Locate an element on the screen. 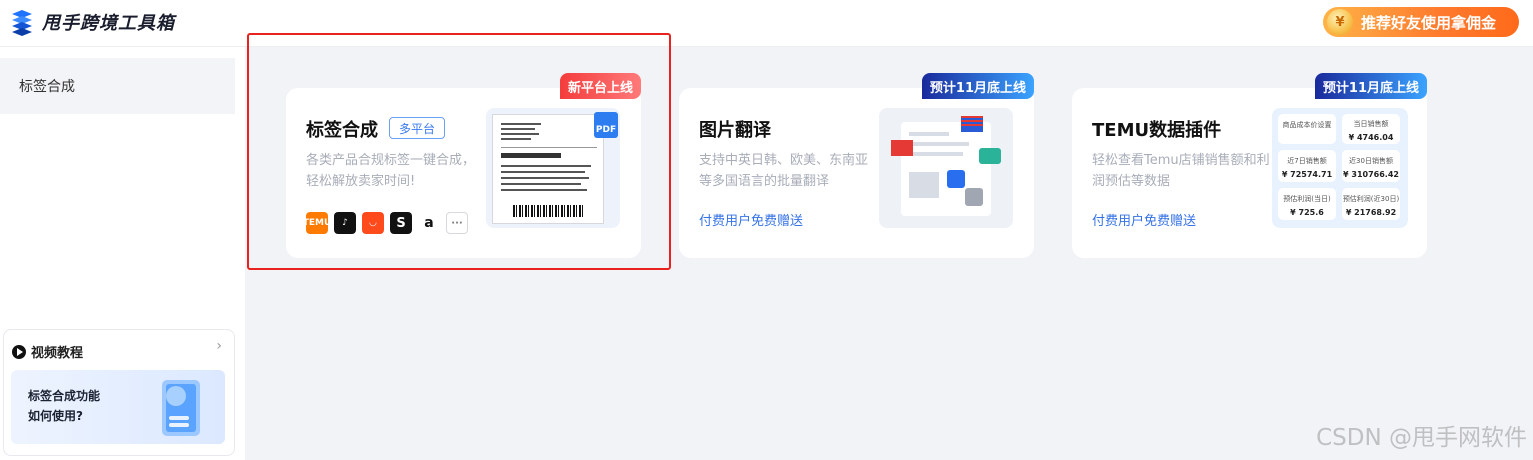  card-description: 支持中英日韩、欧美、东南亚等多国语言的批量翻译 is located at coordinates (784, 171).